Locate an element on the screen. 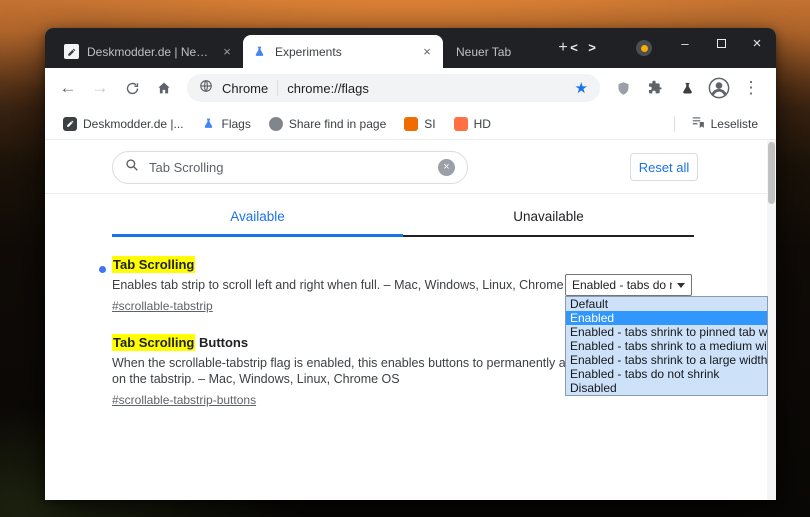  search-icon is located at coordinates (132, 167).